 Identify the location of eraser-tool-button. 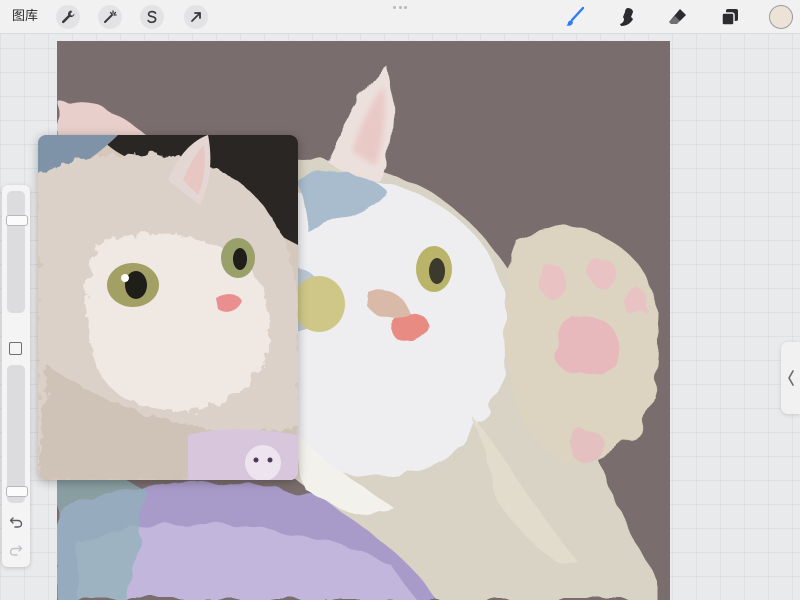
(678, 17).